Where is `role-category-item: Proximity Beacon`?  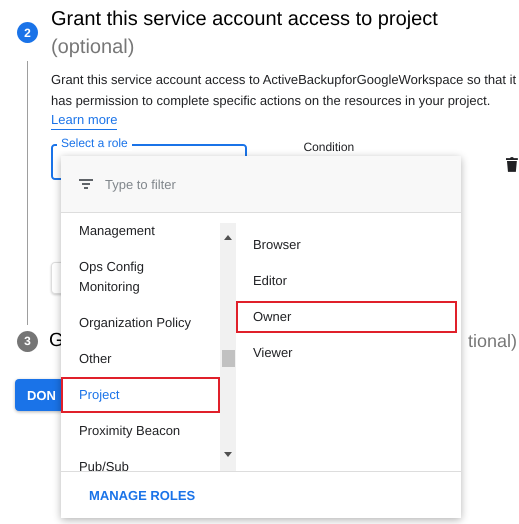 role-category-item: Proximity Beacon is located at coordinates (140, 431).